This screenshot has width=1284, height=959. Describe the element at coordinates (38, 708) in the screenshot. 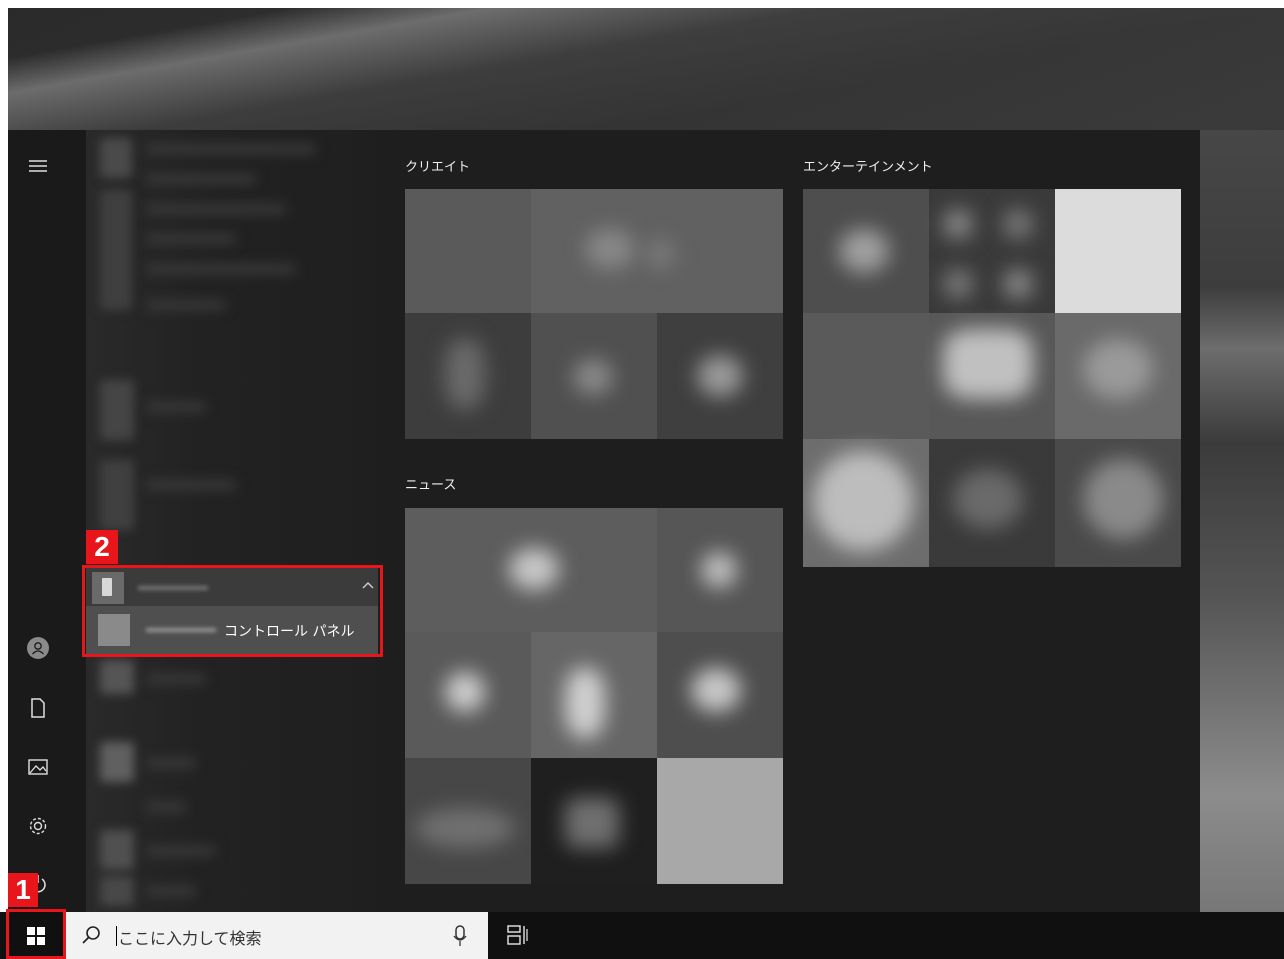

I see `documents-icon` at that location.